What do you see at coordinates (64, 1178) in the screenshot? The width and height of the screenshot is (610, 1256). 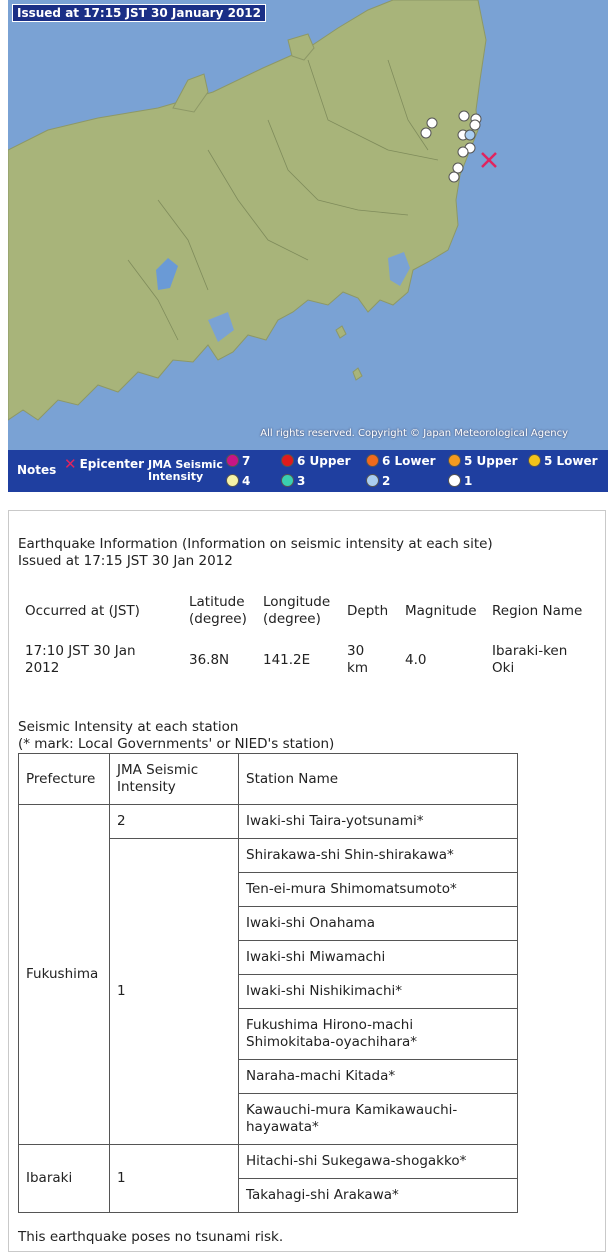 I see `cell-prefecture-ibaraki: Ibaraki` at bounding box center [64, 1178].